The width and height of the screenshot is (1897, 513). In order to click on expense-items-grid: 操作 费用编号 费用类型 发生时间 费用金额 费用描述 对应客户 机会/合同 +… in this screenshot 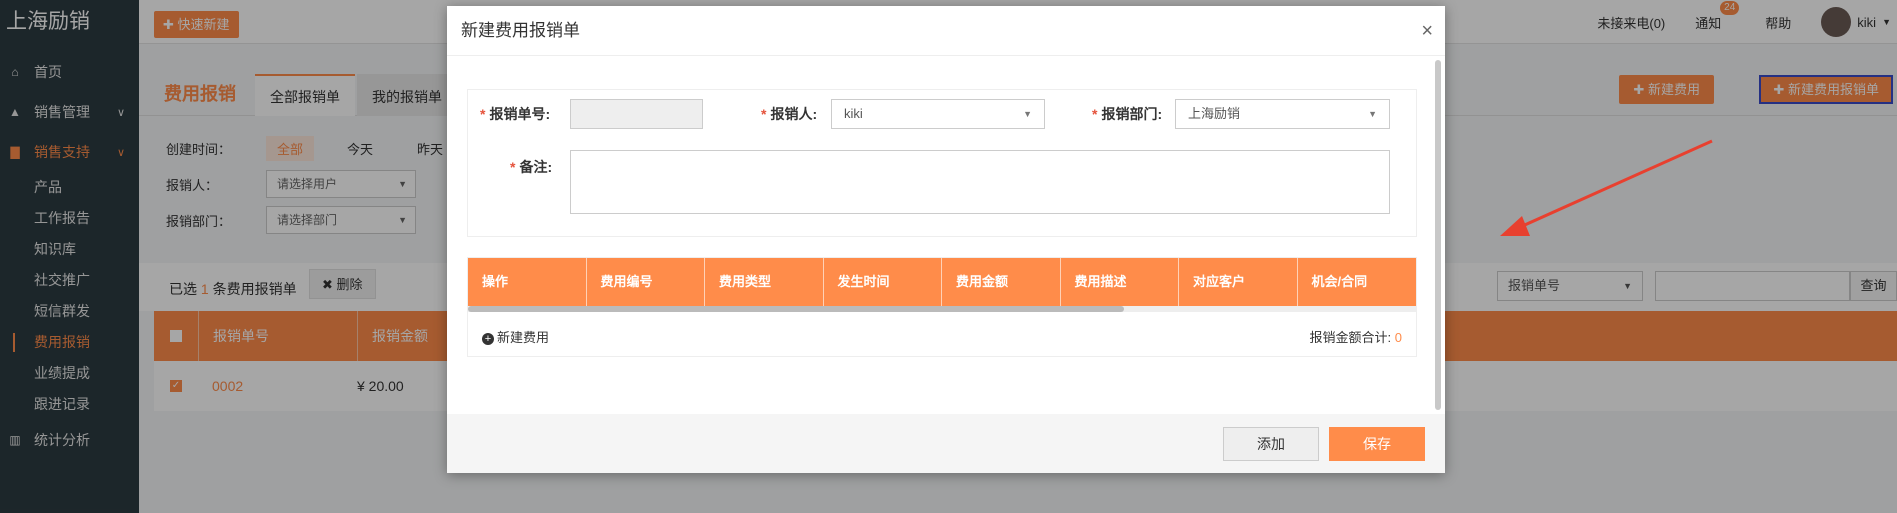, I will do `click(942, 307)`.